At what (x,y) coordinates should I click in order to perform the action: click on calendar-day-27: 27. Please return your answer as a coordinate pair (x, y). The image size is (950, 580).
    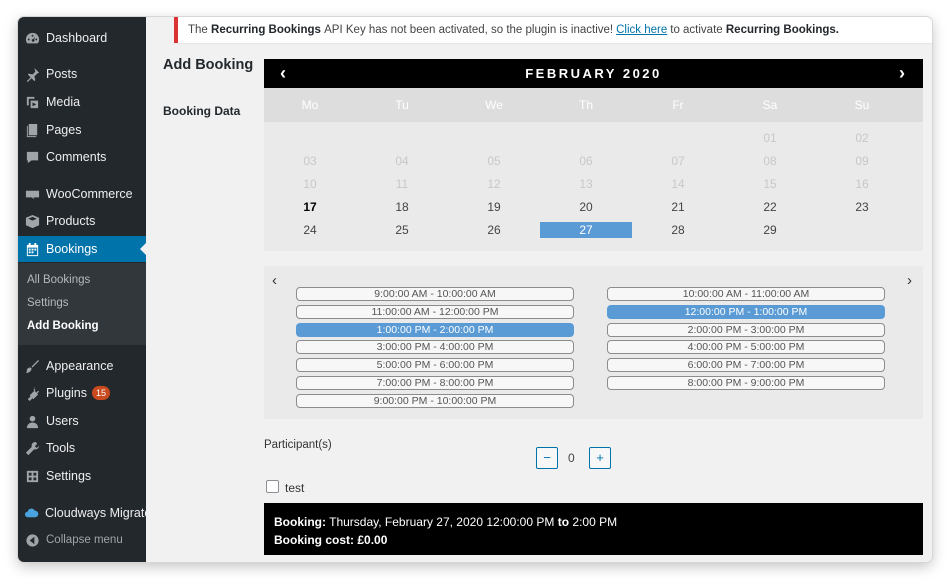
    Looking at the image, I should click on (586, 230).